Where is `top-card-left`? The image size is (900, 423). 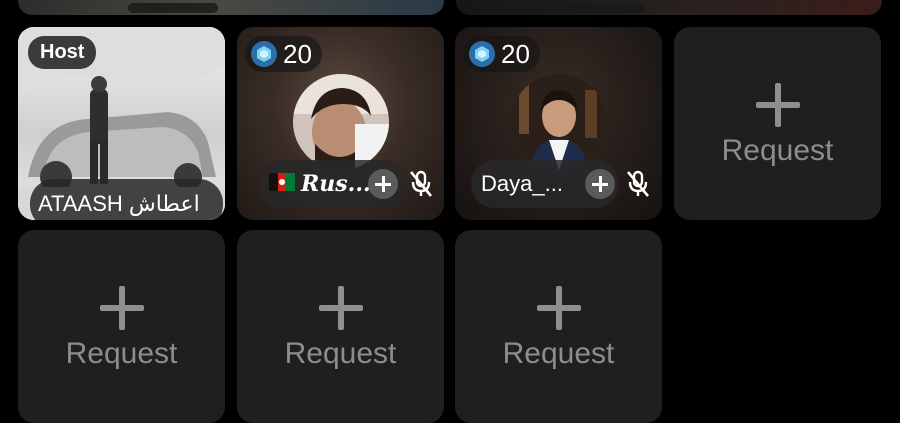
top-card-left is located at coordinates (231, 7).